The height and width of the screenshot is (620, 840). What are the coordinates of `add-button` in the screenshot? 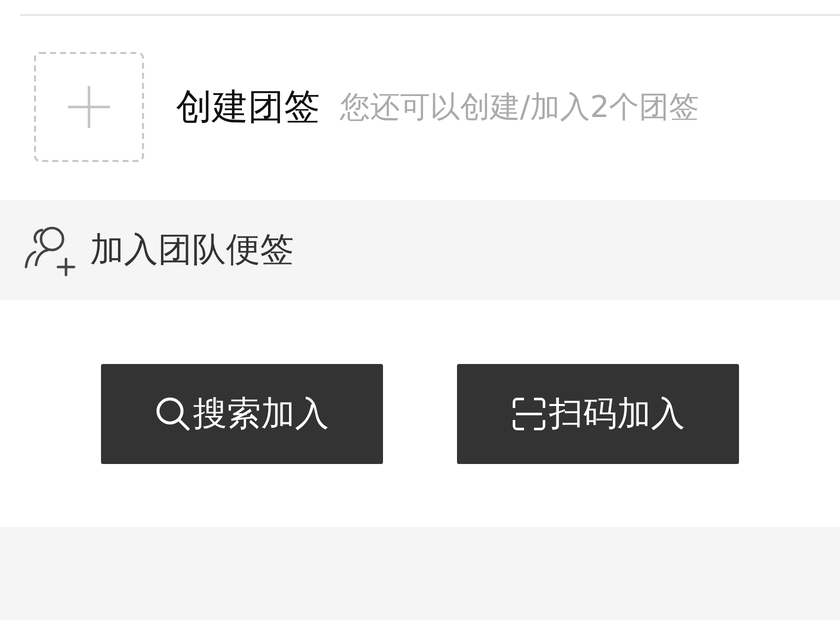 It's located at (89, 107).